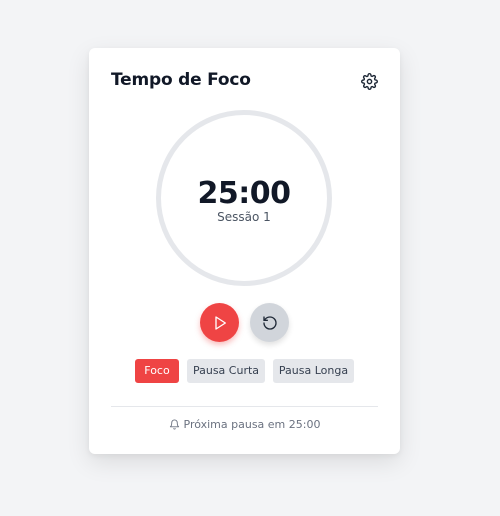 This screenshot has width=500, height=516. Describe the element at coordinates (226, 371) in the screenshot. I see `mode-tab-pausa-curta: Pausa Curta` at that location.